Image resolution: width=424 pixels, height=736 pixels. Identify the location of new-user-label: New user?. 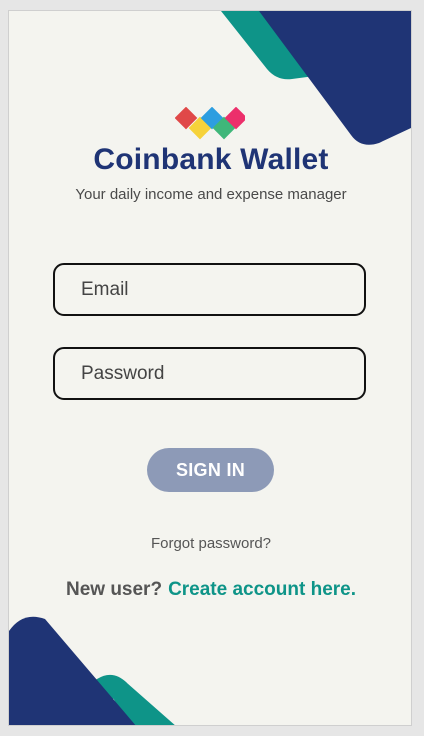
(114, 589).